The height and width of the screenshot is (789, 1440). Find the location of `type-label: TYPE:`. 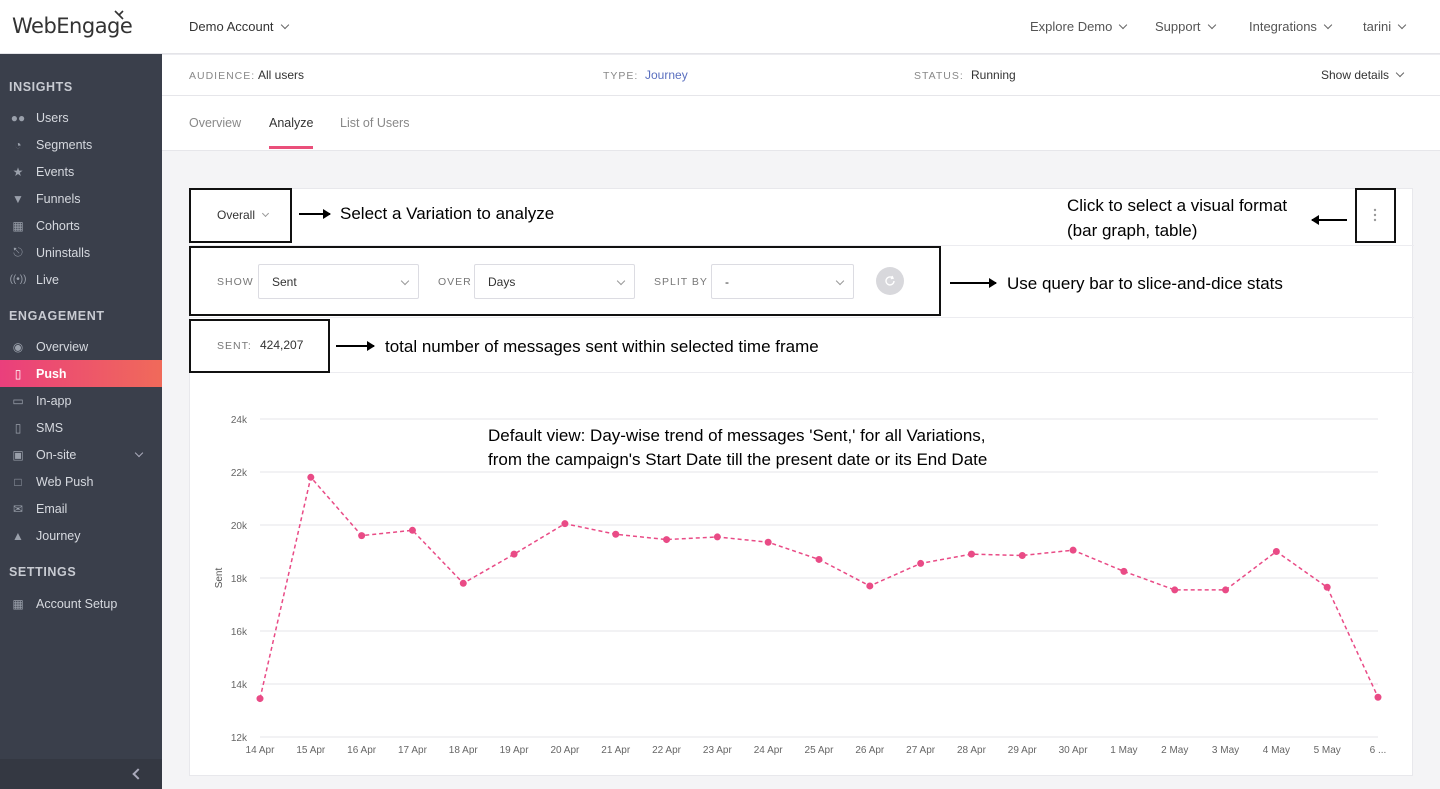

type-label: TYPE: is located at coordinates (621, 76).